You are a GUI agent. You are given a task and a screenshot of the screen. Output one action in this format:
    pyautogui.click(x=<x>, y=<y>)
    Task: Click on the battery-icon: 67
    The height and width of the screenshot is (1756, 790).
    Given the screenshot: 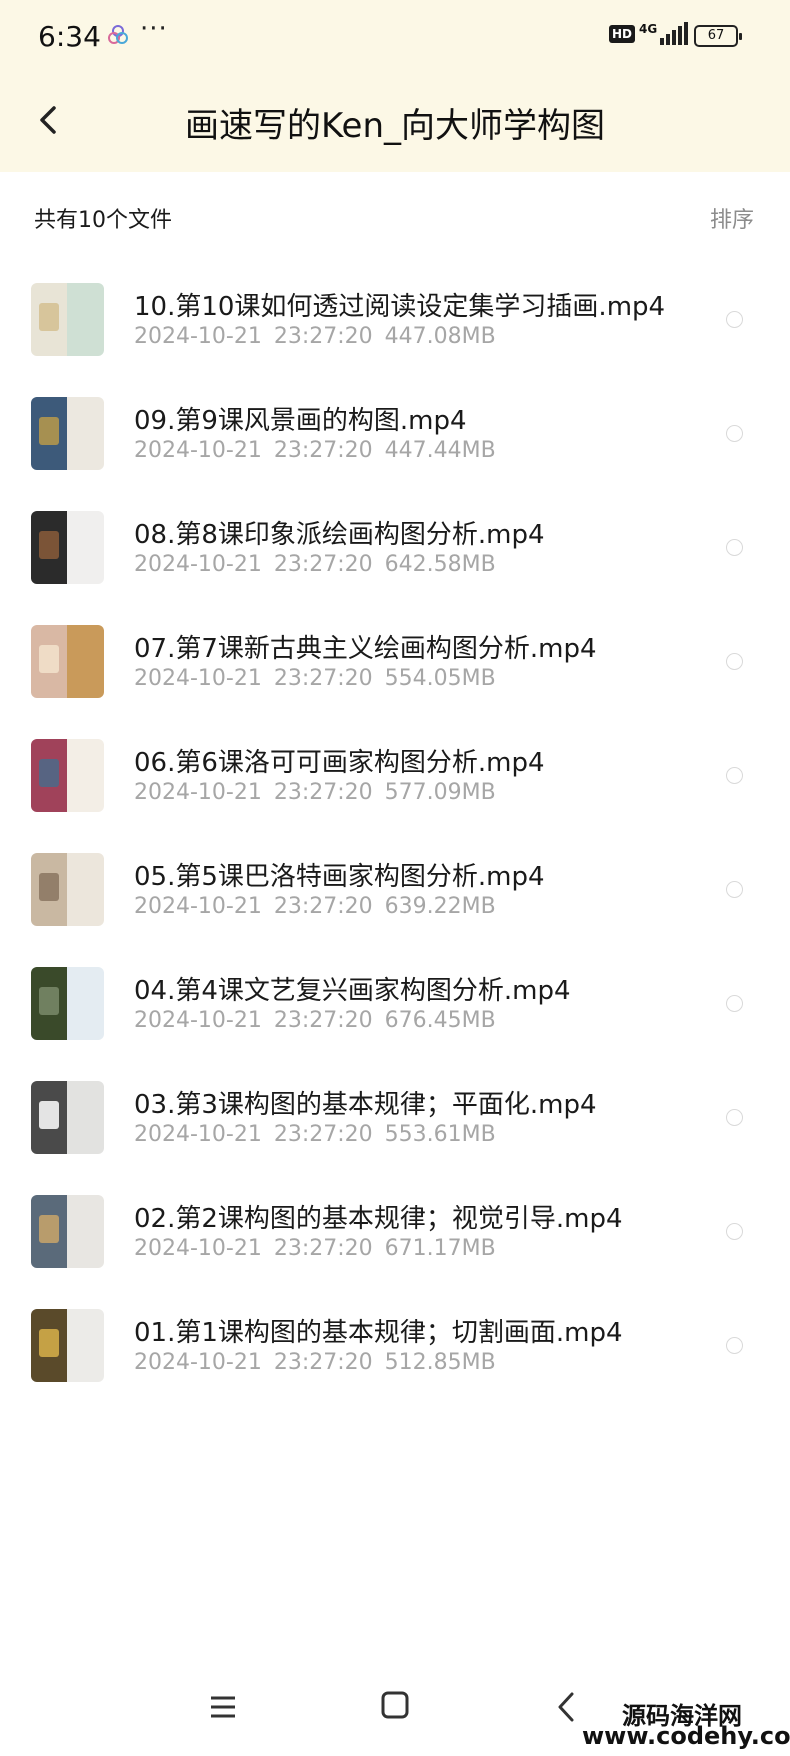 What is the action you would take?
    pyautogui.click(x=718, y=36)
    